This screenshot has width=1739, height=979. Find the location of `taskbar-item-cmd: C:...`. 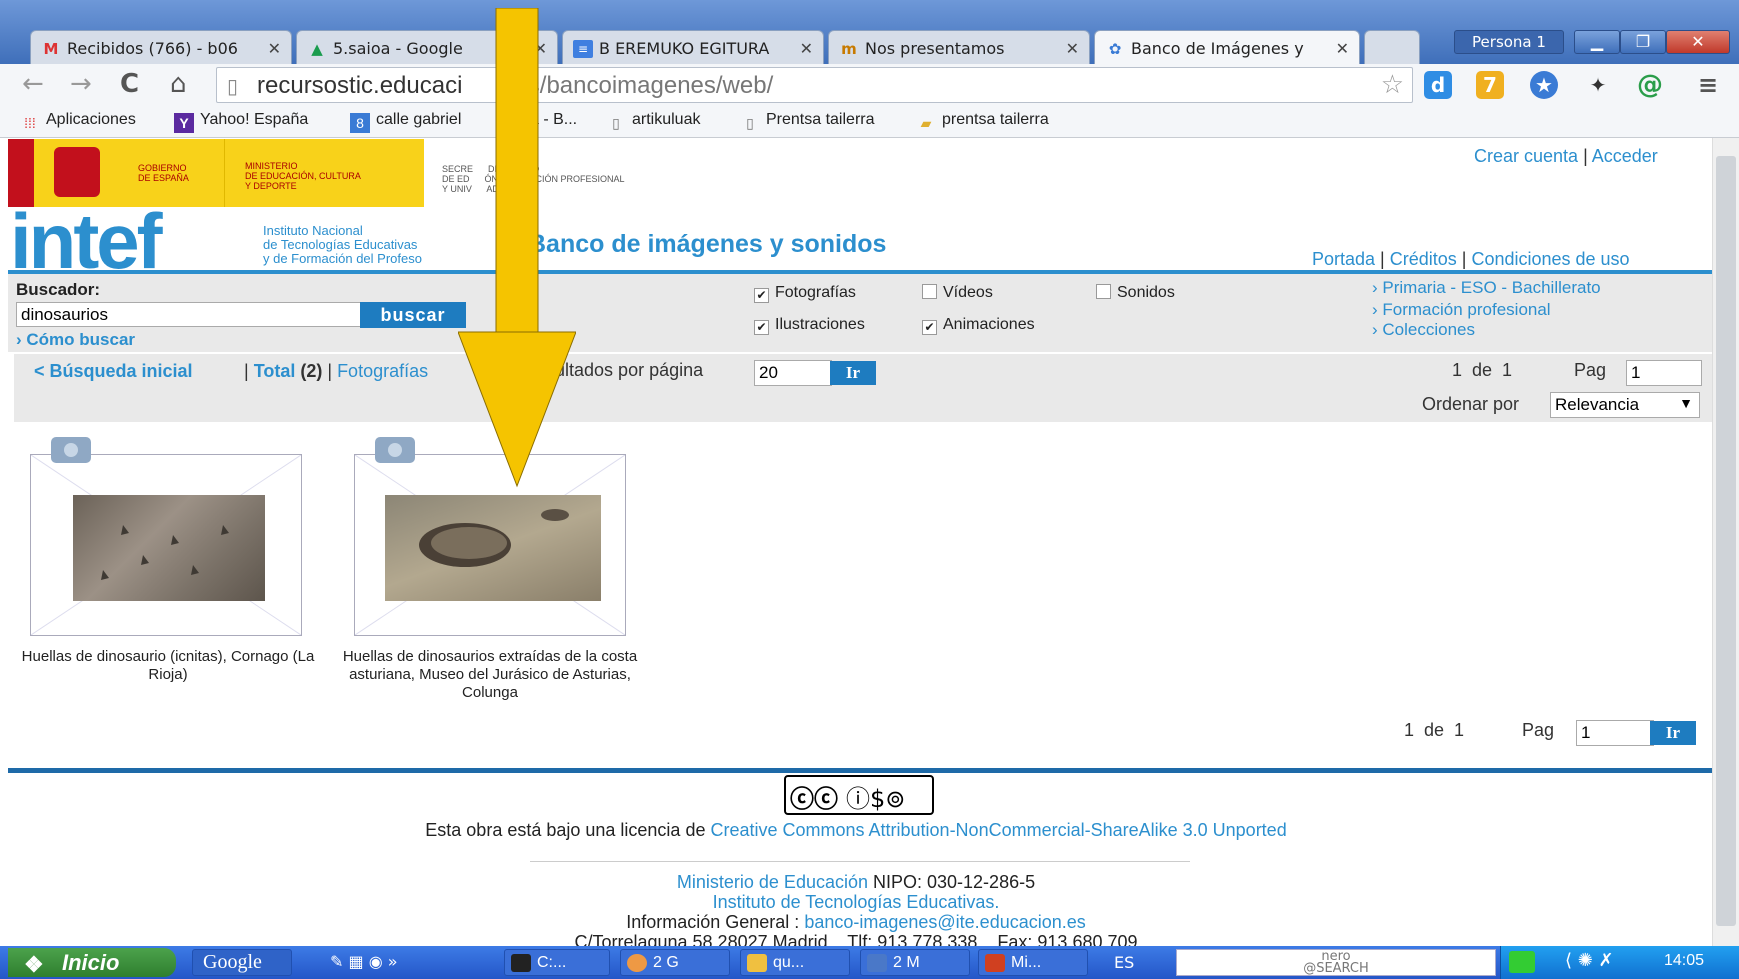

taskbar-item-cmd: C:... is located at coordinates (557, 962).